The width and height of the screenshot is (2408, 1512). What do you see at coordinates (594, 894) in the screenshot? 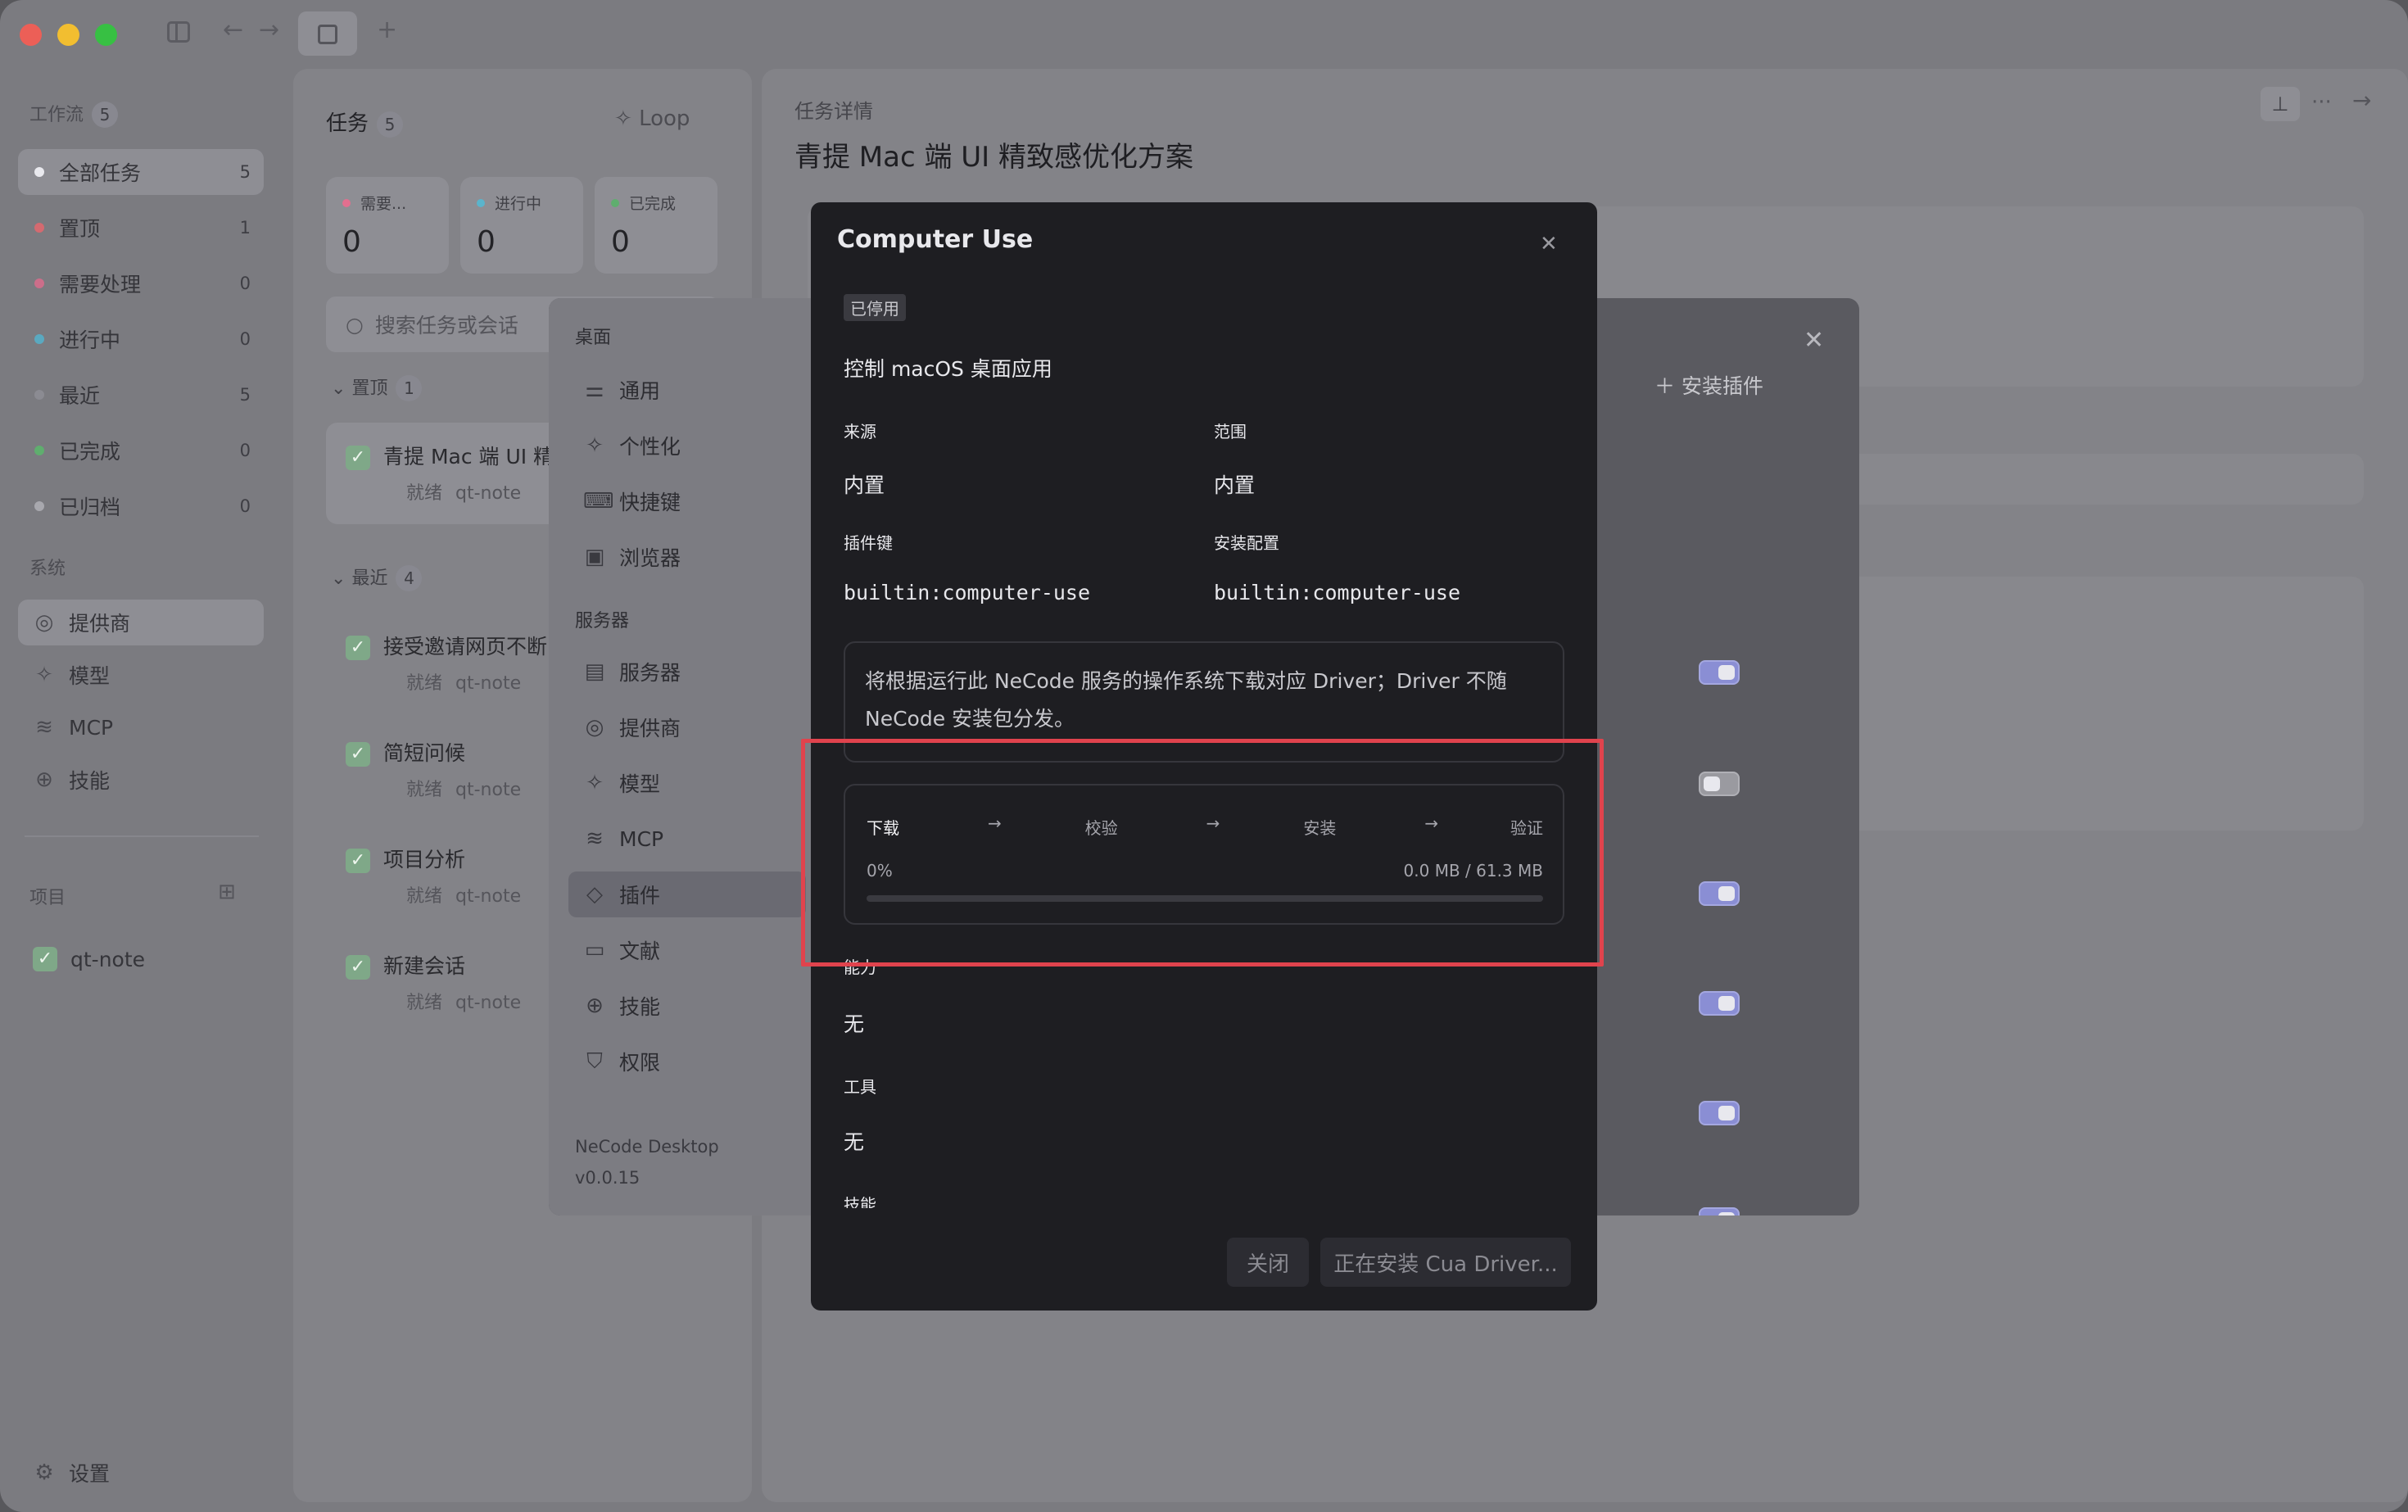
I see `plugin-icon: ◇` at bounding box center [594, 894].